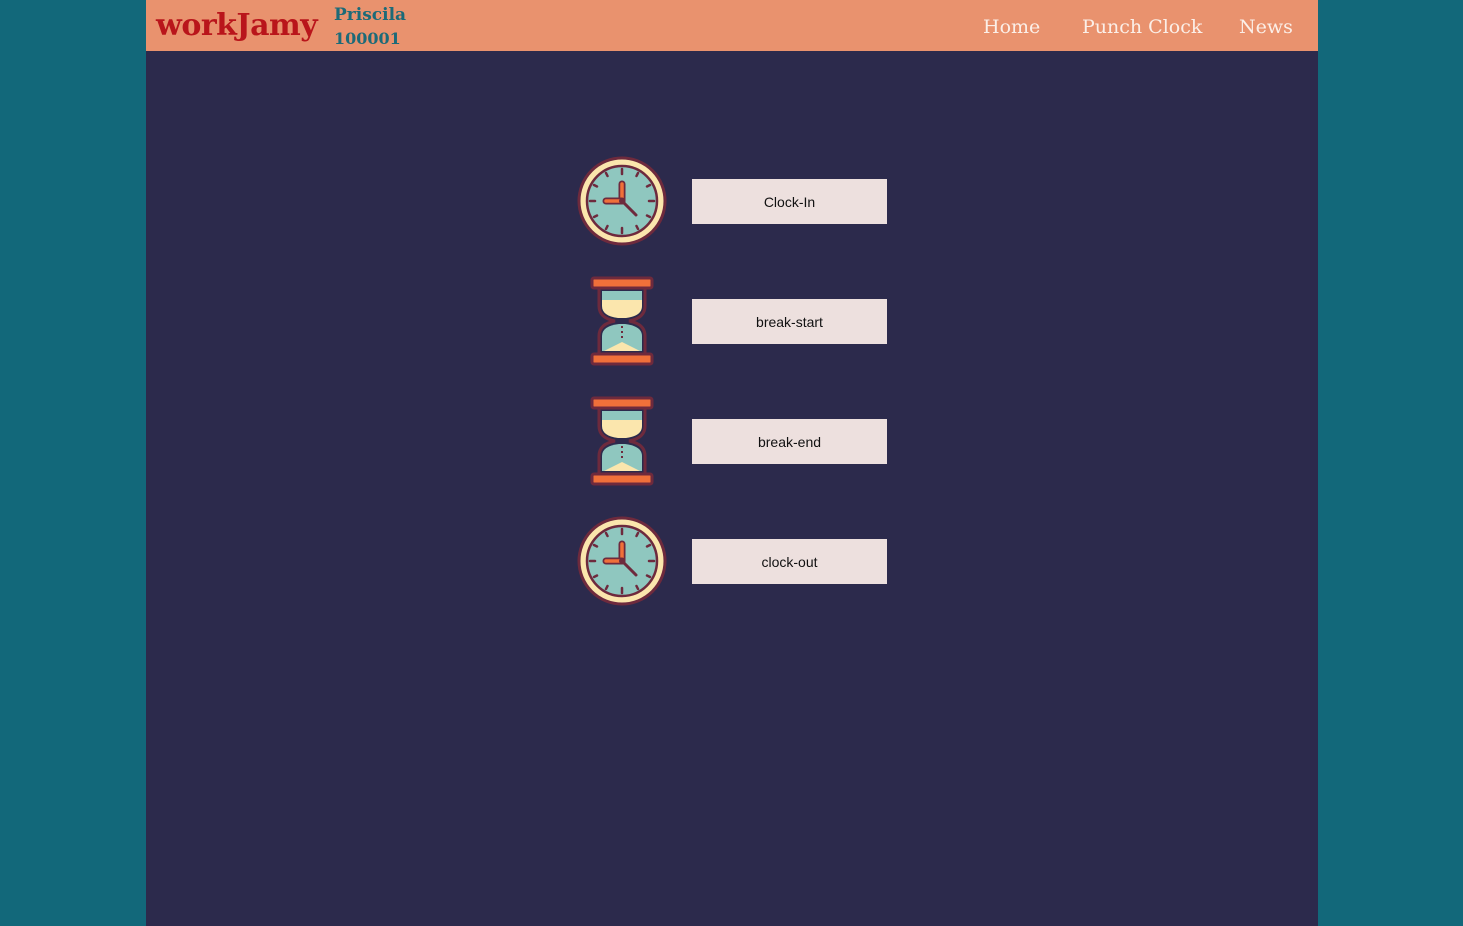 The height and width of the screenshot is (926, 1463). Describe the element at coordinates (789, 321) in the screenshot. I see `break-start-button: break-start` at that location.